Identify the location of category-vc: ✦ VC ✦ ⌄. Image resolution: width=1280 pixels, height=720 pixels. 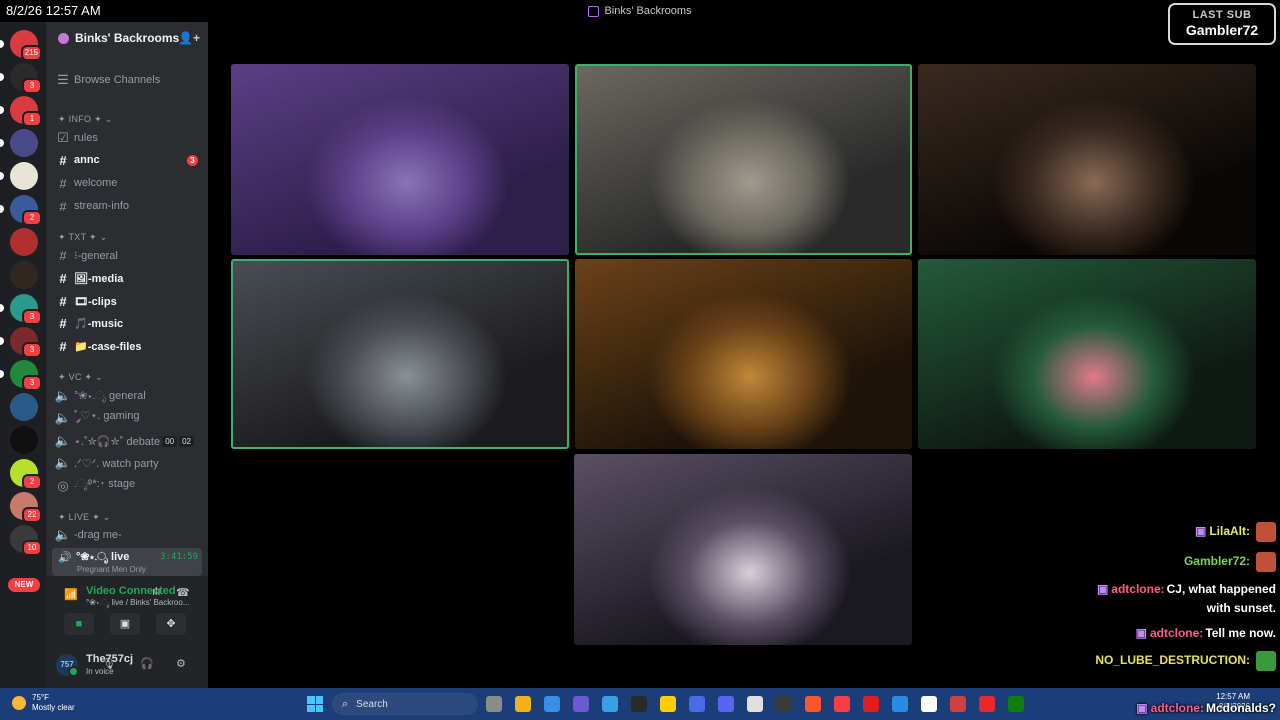
(80, 377).